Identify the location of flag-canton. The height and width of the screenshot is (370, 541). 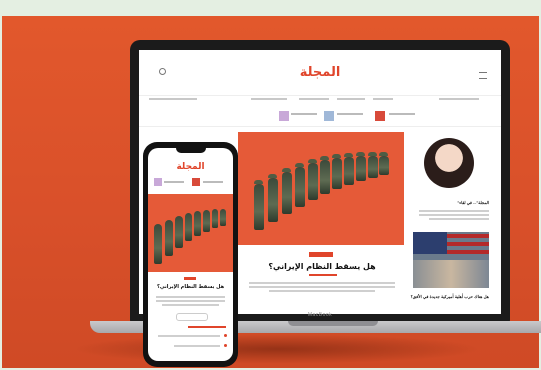
(430, 243).